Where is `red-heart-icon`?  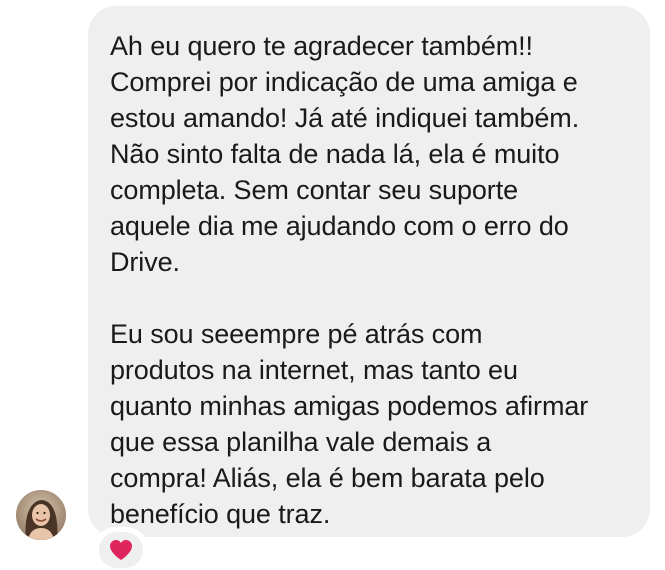
red-heart-icon is located at coordinates (121, 550).